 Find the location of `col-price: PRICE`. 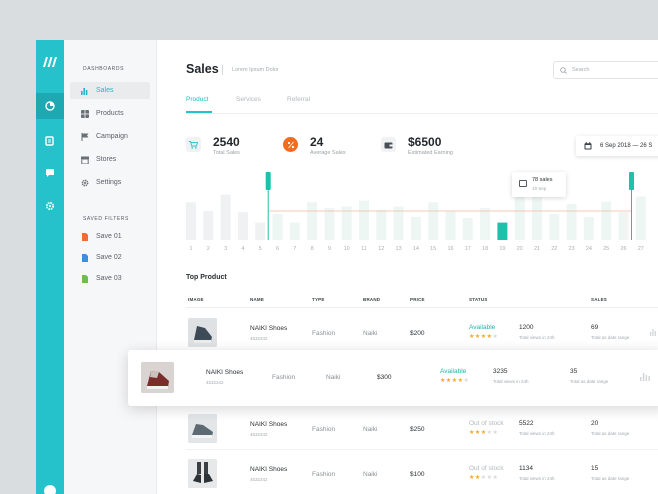

col-price: PRICE is located at coordinates (417, 299).